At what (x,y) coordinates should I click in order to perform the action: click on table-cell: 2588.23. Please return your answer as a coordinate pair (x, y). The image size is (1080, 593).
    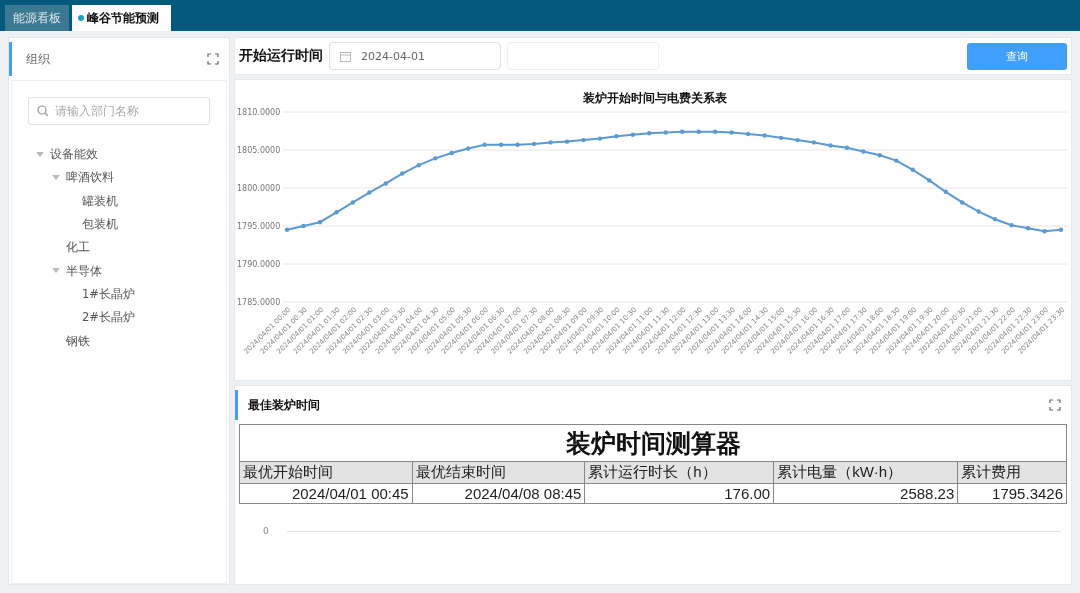
    Looking at the image, I should click on (865, 493).